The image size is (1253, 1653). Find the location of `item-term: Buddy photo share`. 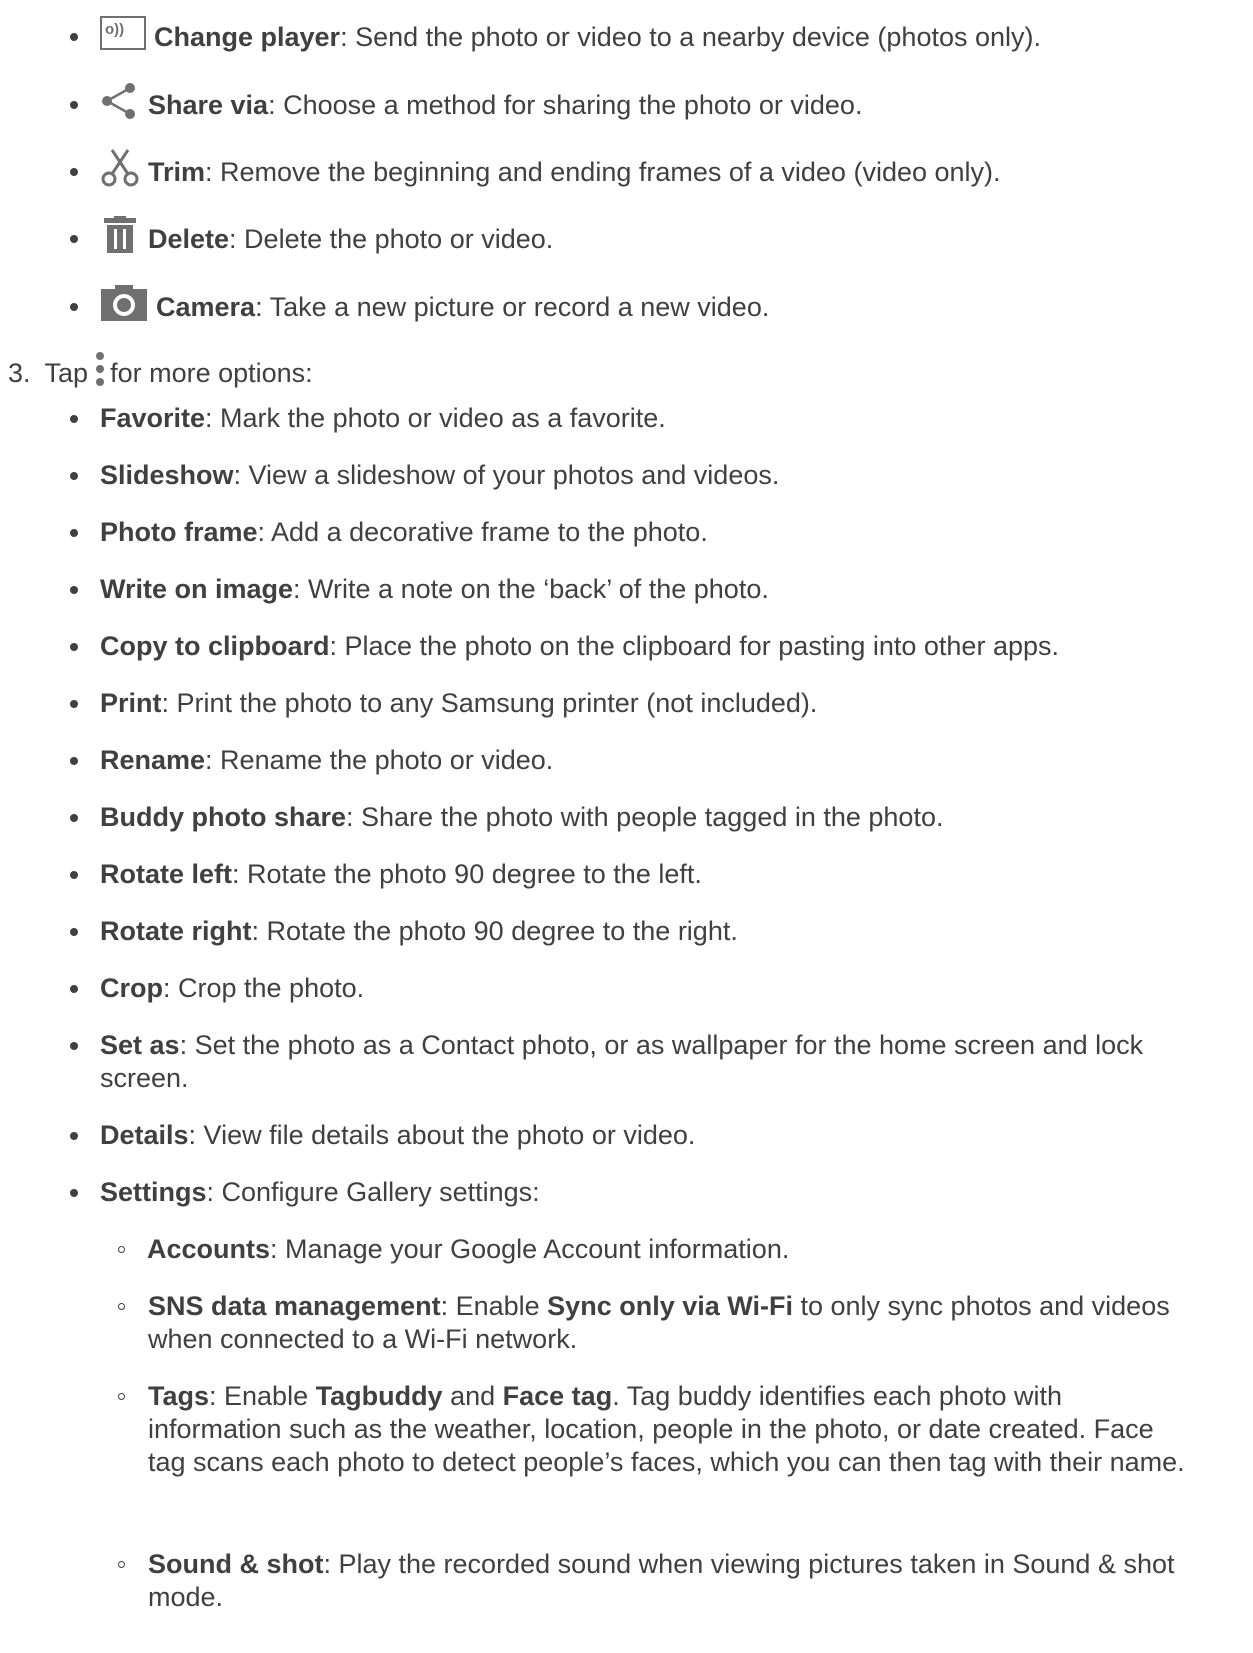

item-term: Buddy photo share is located at coordinates (223, 817).